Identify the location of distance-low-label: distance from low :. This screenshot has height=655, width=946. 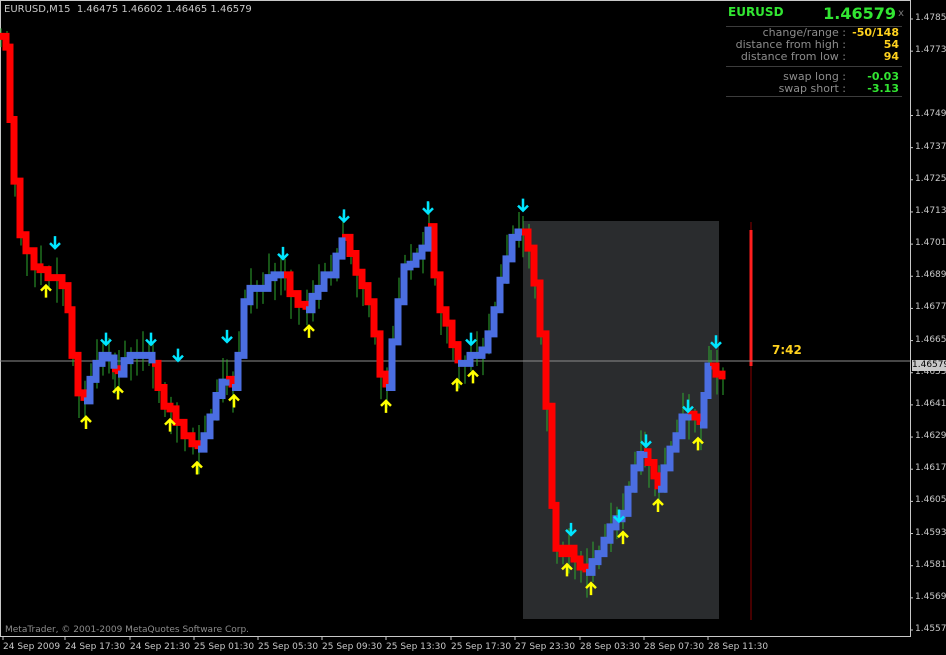
(793, 56).